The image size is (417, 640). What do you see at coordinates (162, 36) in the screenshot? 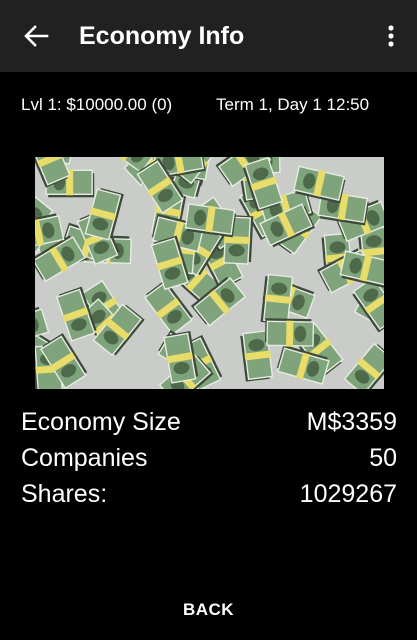
I see `page-title: Economy Info` at bounding box center [162, 36].